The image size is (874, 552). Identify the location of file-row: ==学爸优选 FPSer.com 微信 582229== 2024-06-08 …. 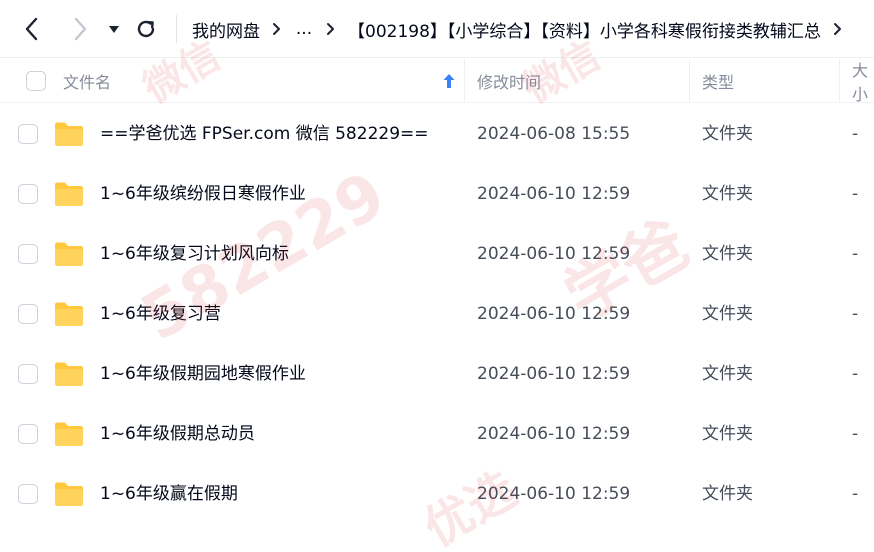
(437, 134).